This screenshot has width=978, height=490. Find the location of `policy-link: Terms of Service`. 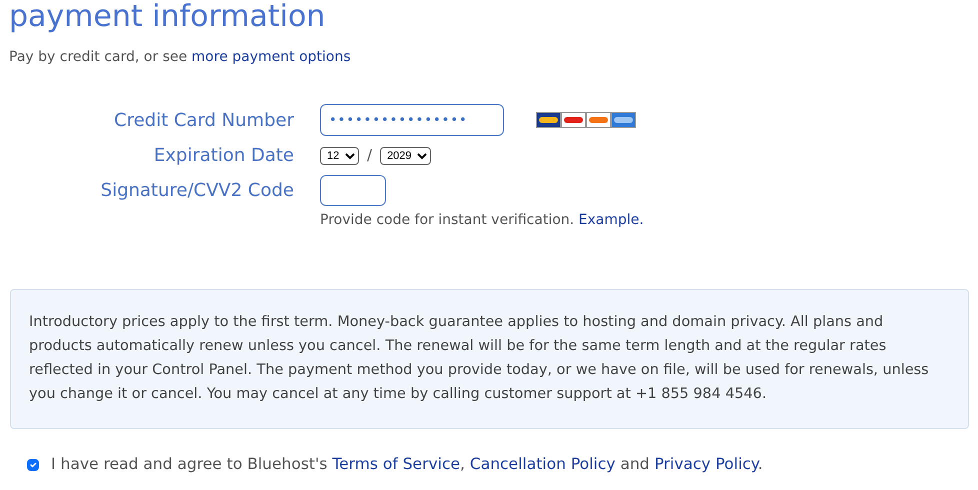

policy-link: Terms of Service is located at coordinates (396, 464).